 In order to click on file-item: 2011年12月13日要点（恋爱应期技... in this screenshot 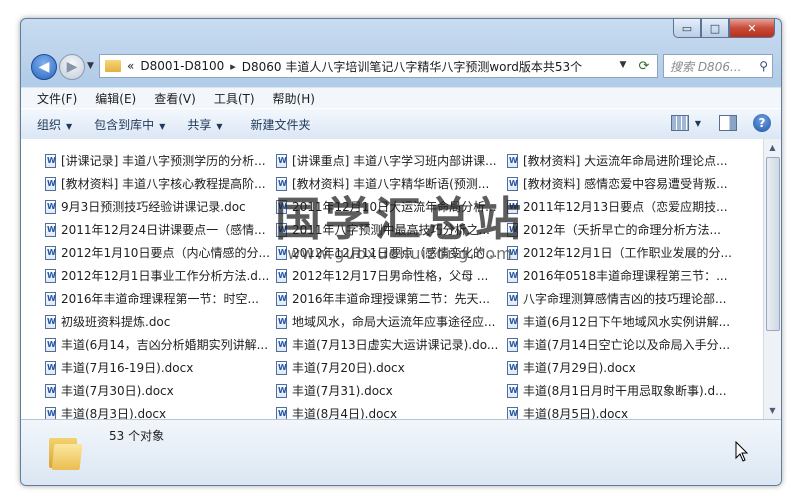, I will do `click(622, 206)`.